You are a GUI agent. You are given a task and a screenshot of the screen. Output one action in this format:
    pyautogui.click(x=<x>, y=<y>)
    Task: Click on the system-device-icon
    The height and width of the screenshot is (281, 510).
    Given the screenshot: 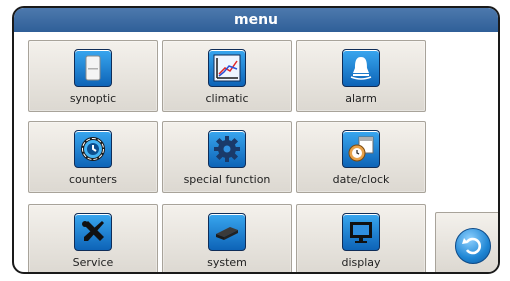 What is the action you would take?
    pyautogui.click(x=227, y=232)
    